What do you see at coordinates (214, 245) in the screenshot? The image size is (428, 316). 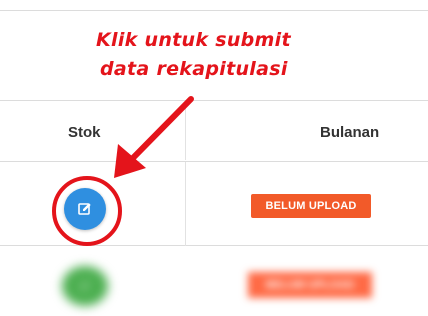 I see `table-line-row` at bounding box center [214, 245].